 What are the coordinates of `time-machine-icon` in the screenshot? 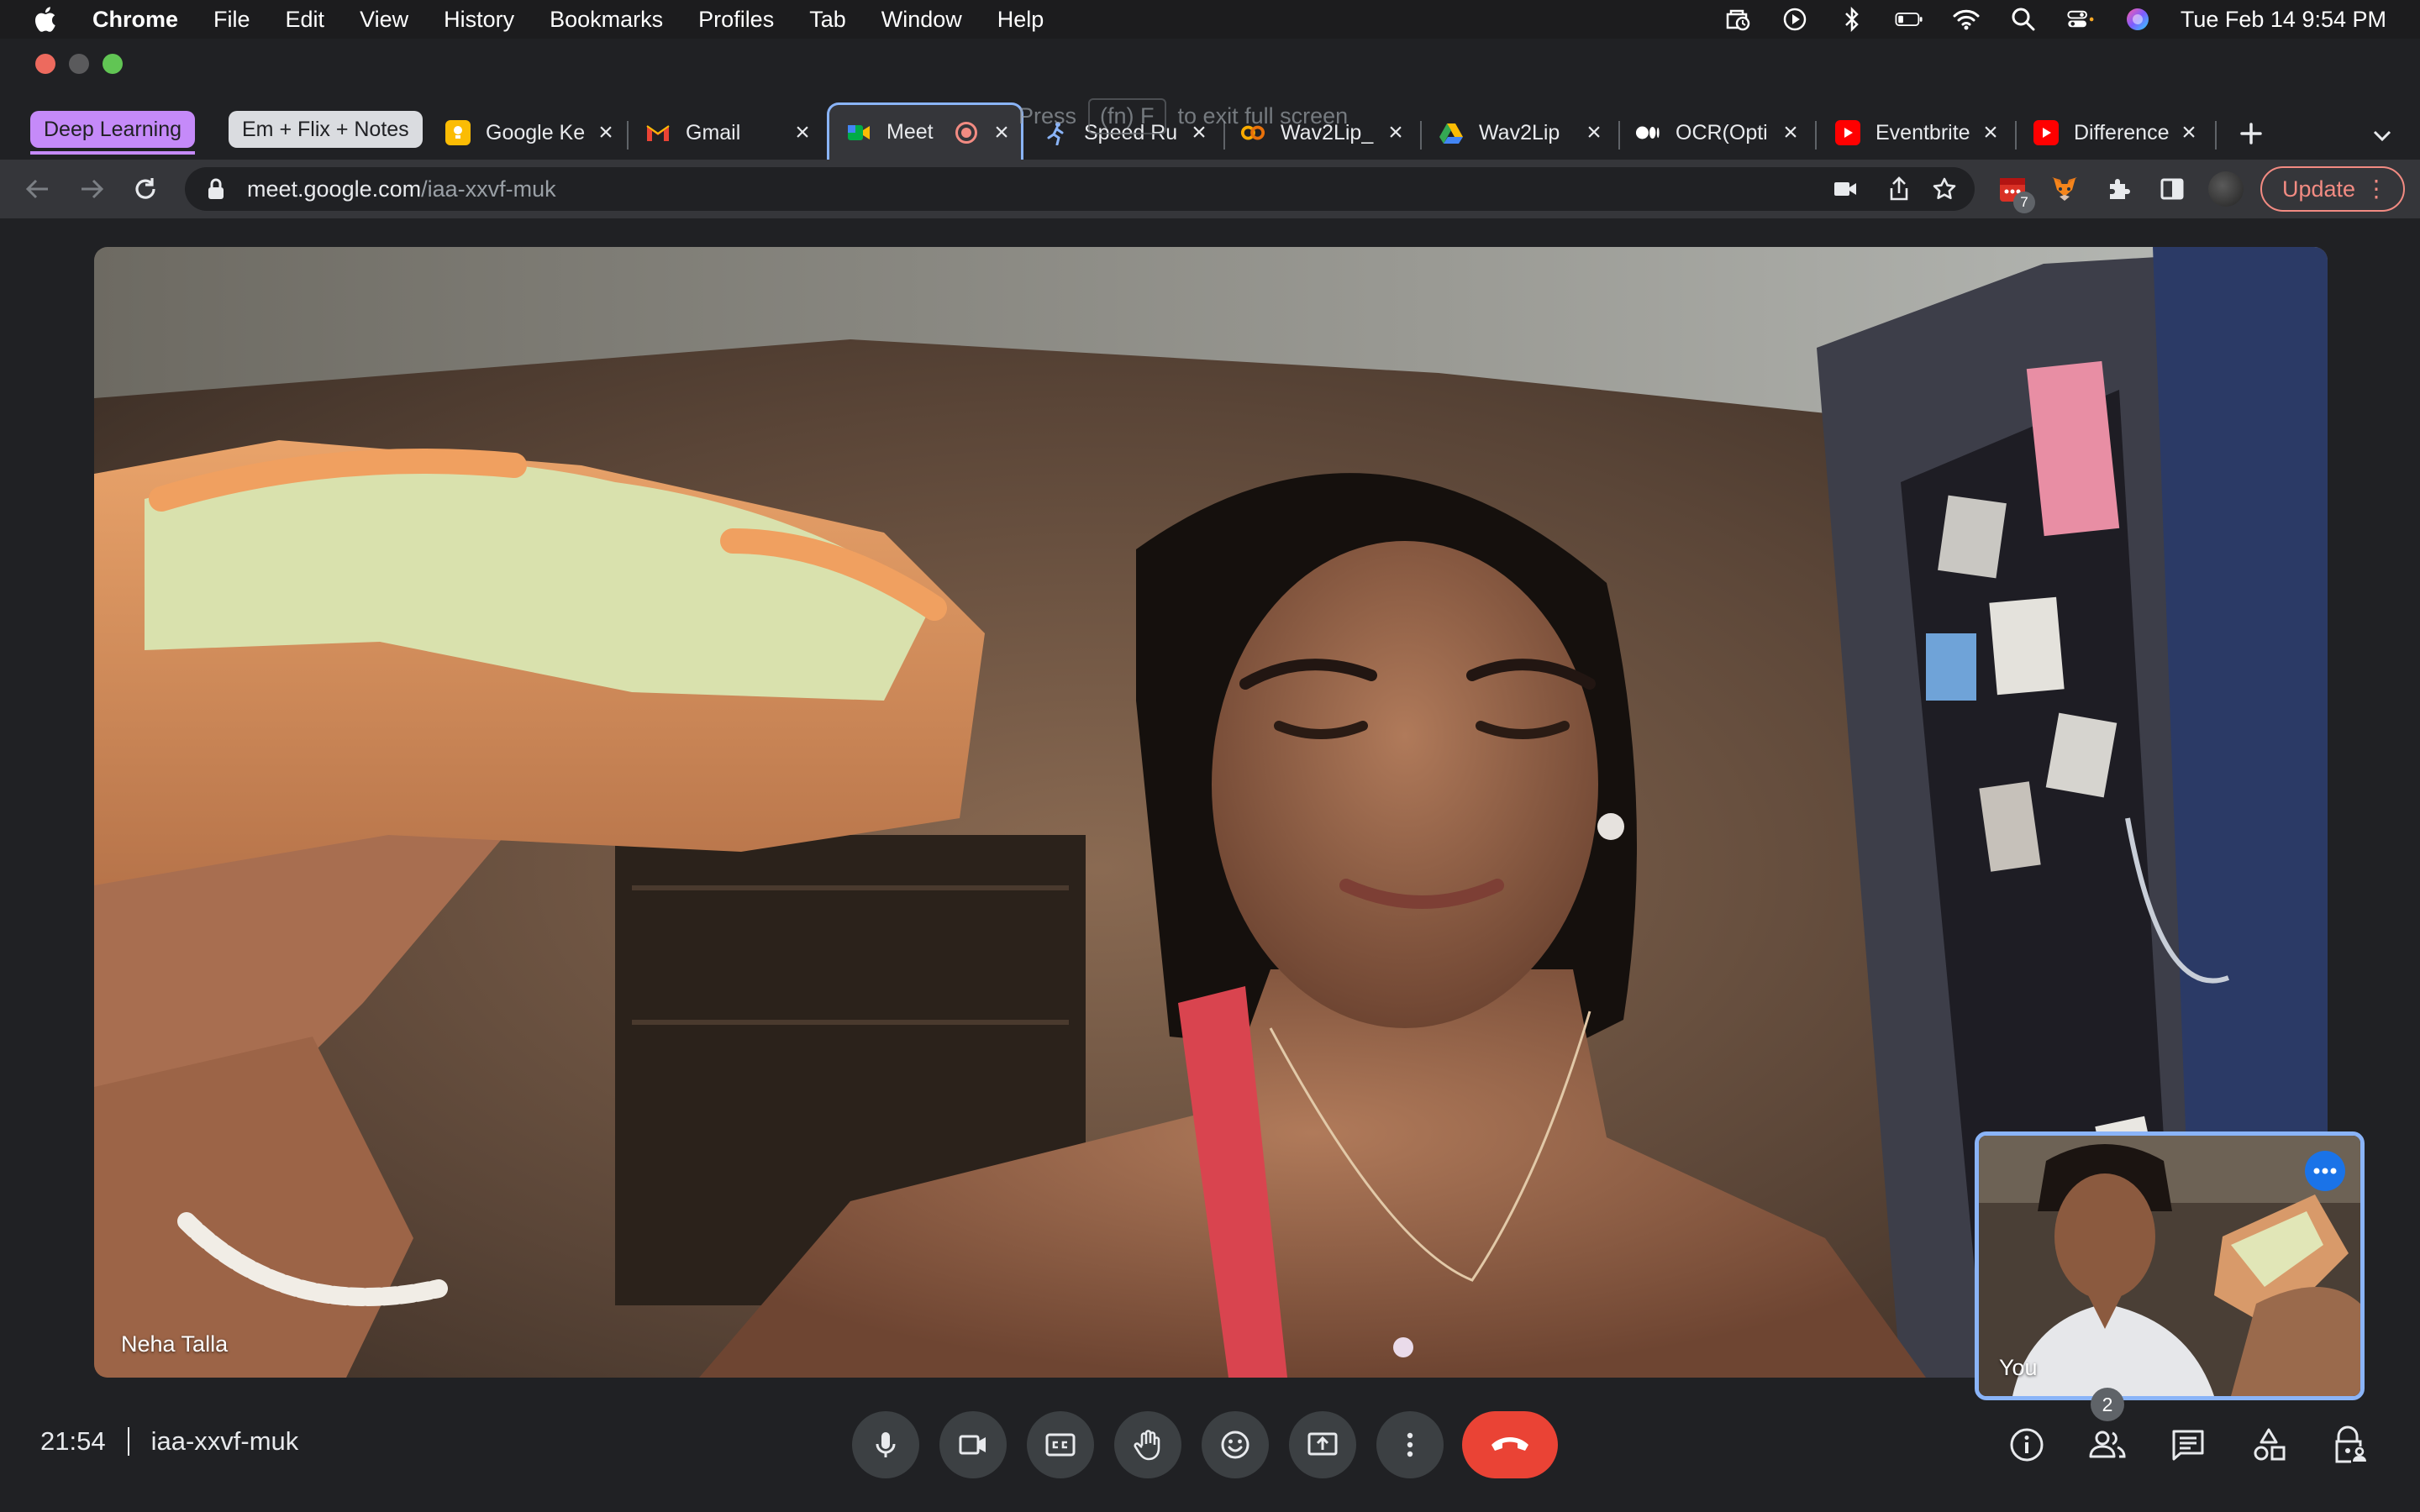 It's located at (1738, 19).